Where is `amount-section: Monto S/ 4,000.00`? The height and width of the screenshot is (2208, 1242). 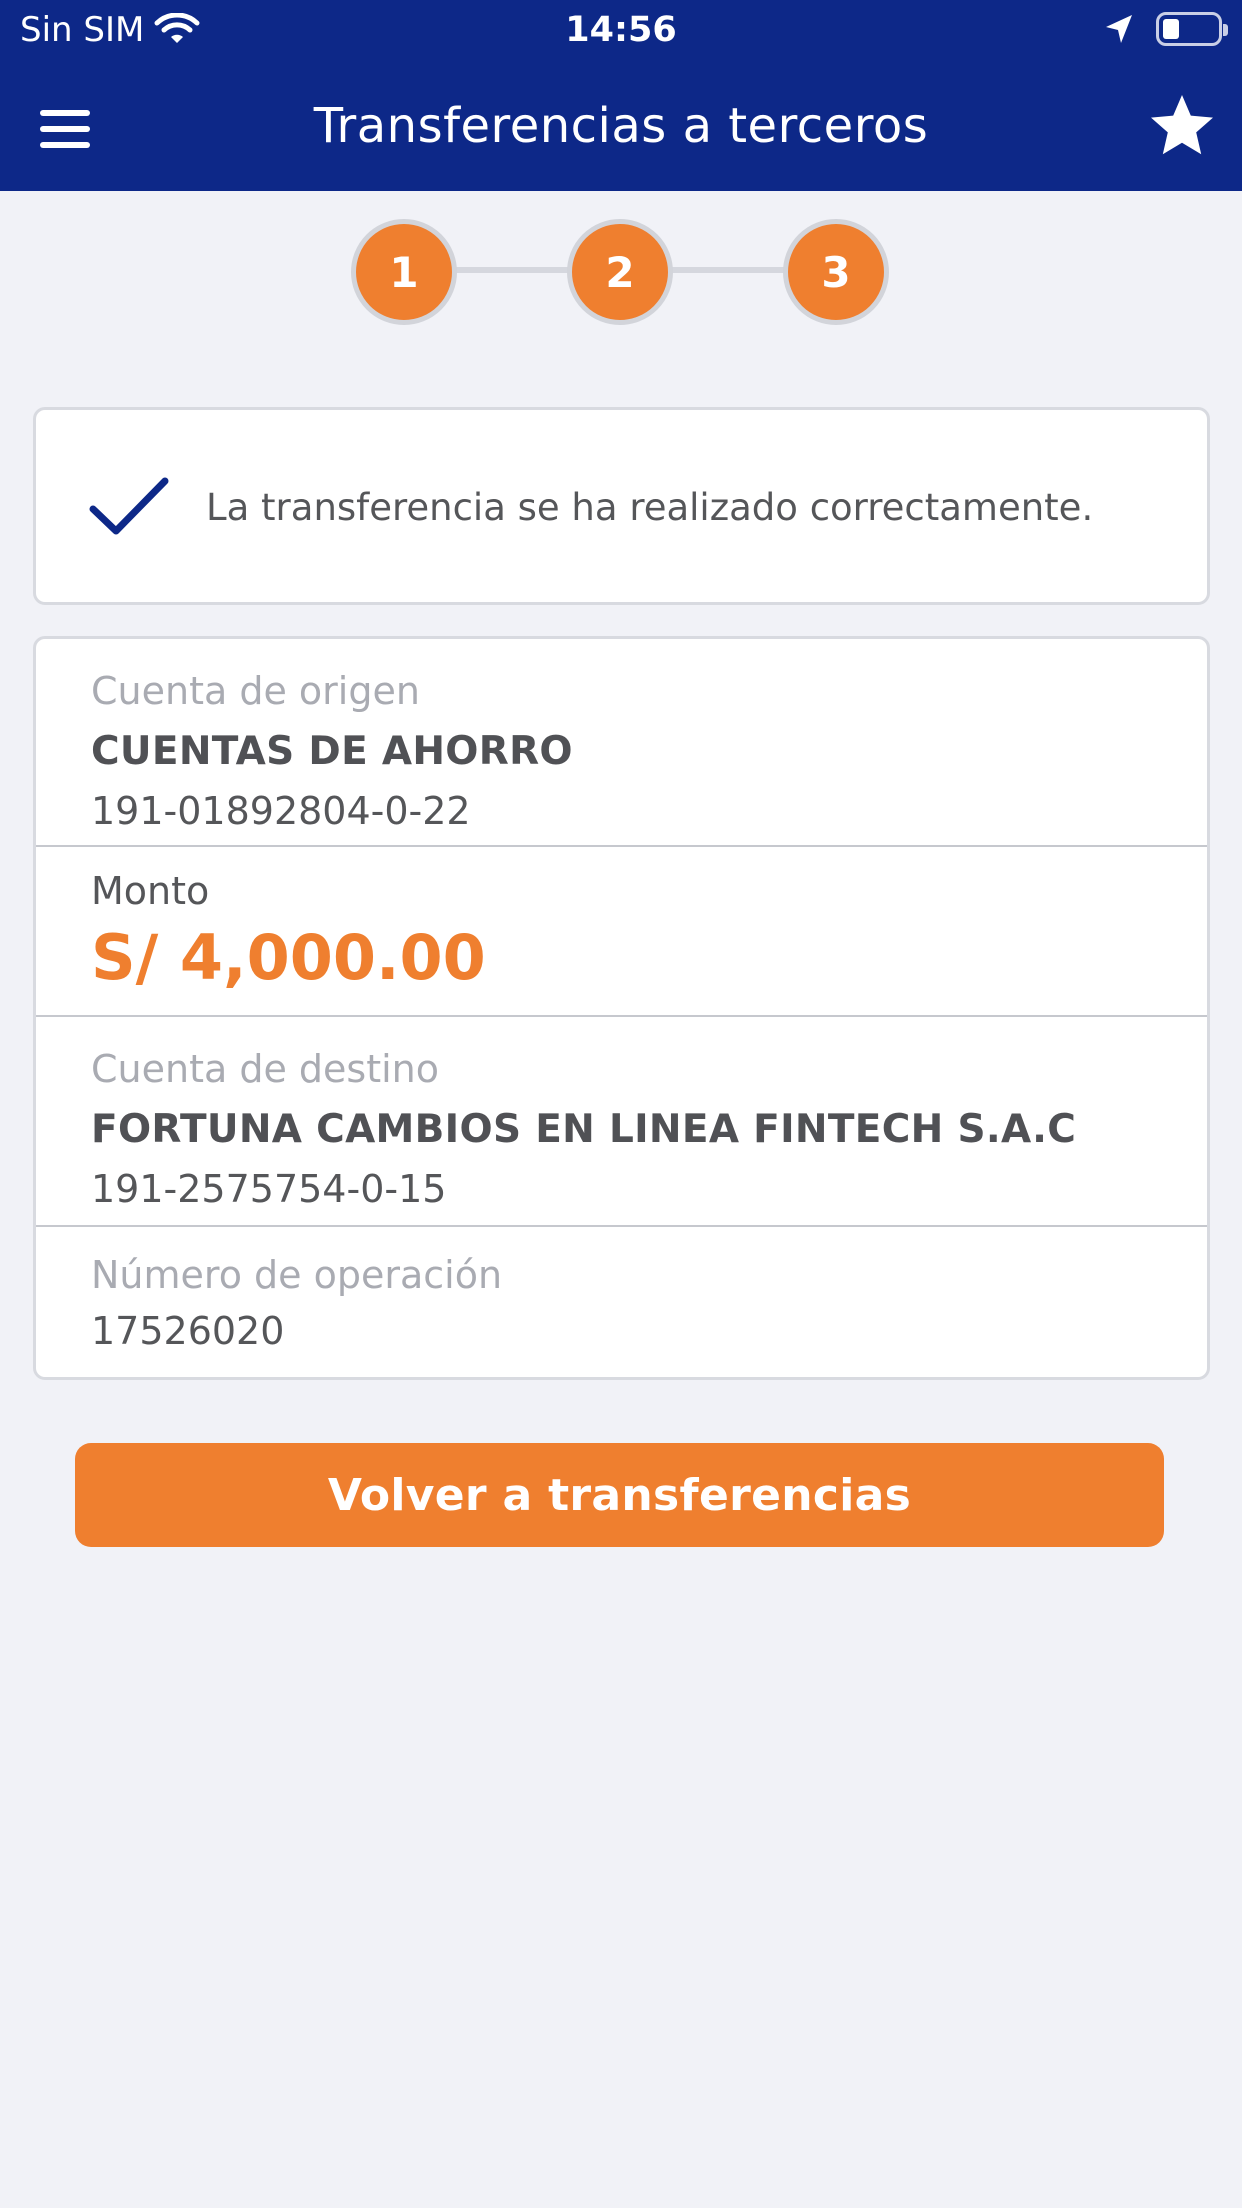 amount-section: Monto S/ 4,000.00 is located at coordinates (621, 931).